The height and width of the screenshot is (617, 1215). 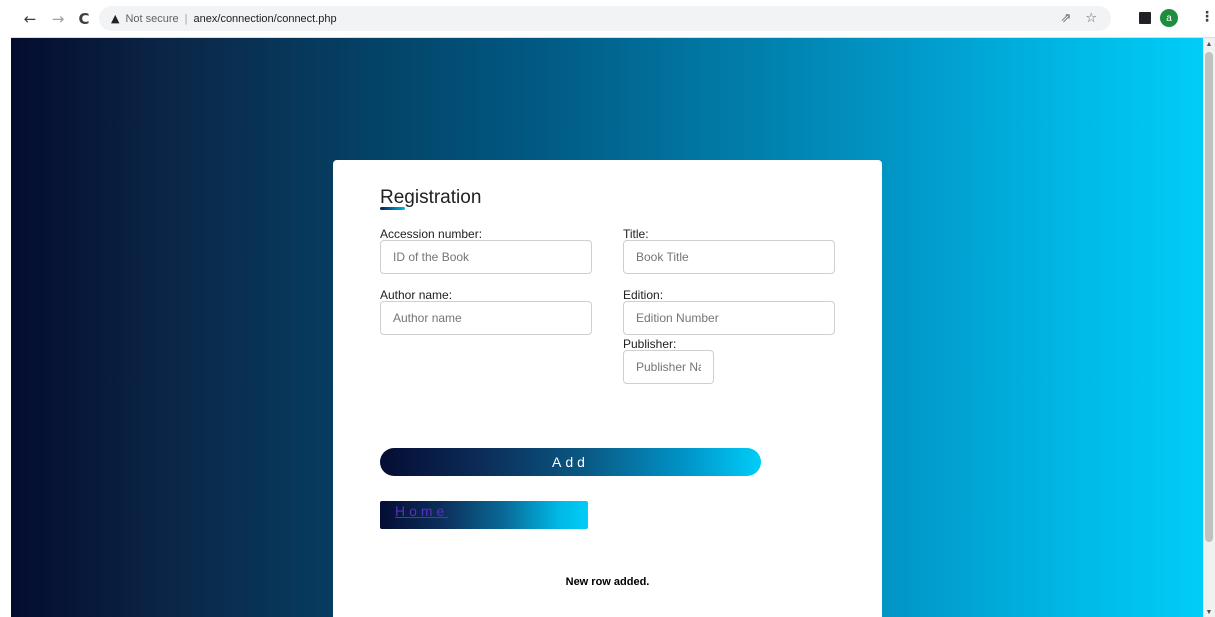 What do you see at coordinates (486, 318) in the screenshot?
I see `author-name-input` at bounding box center [486, 318].